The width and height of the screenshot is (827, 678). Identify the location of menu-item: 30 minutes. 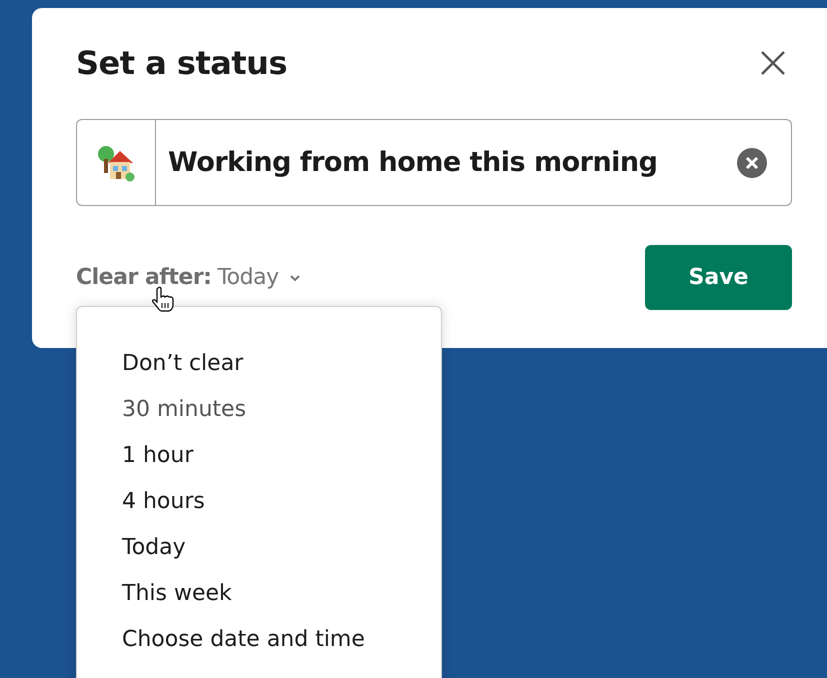
(259, 410).